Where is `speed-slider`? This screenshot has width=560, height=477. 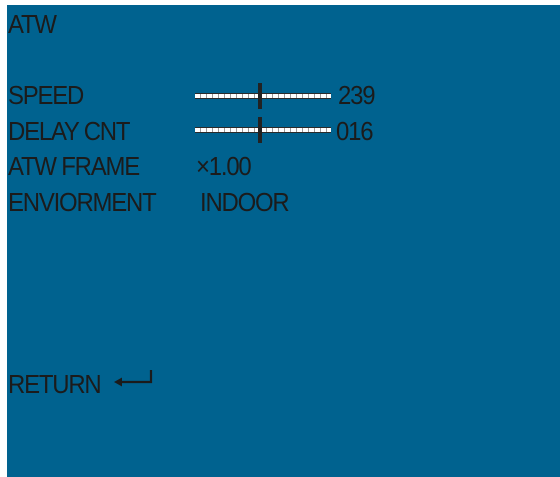 speed-slider is located at coordinates (263, 96).